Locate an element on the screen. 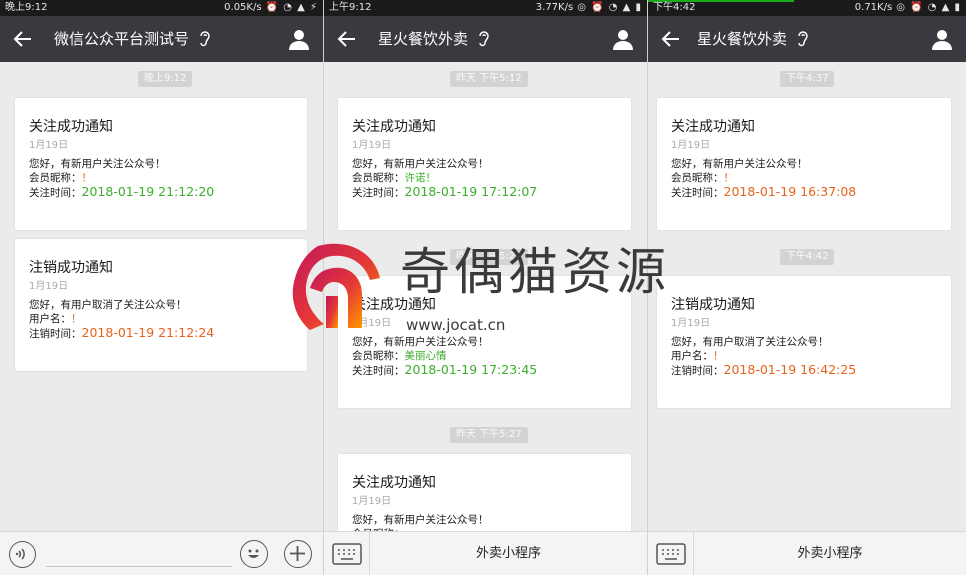 The image size is (966, 575). network-speed: 0.71K/s is located at coordinates (873, 7).